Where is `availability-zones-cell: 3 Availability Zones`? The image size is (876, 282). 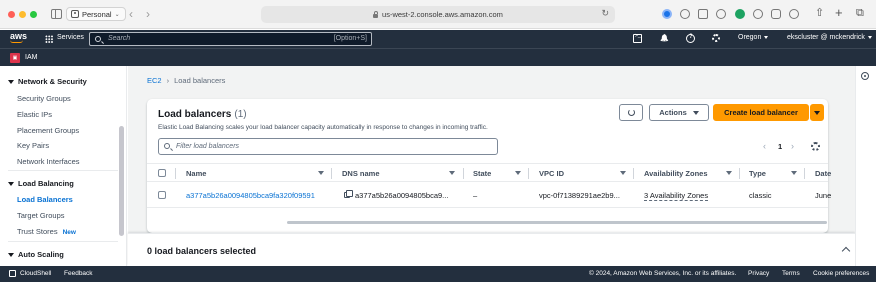
availability-zones-cell: 3 Availability Zones is located at coordinates (676, 196).